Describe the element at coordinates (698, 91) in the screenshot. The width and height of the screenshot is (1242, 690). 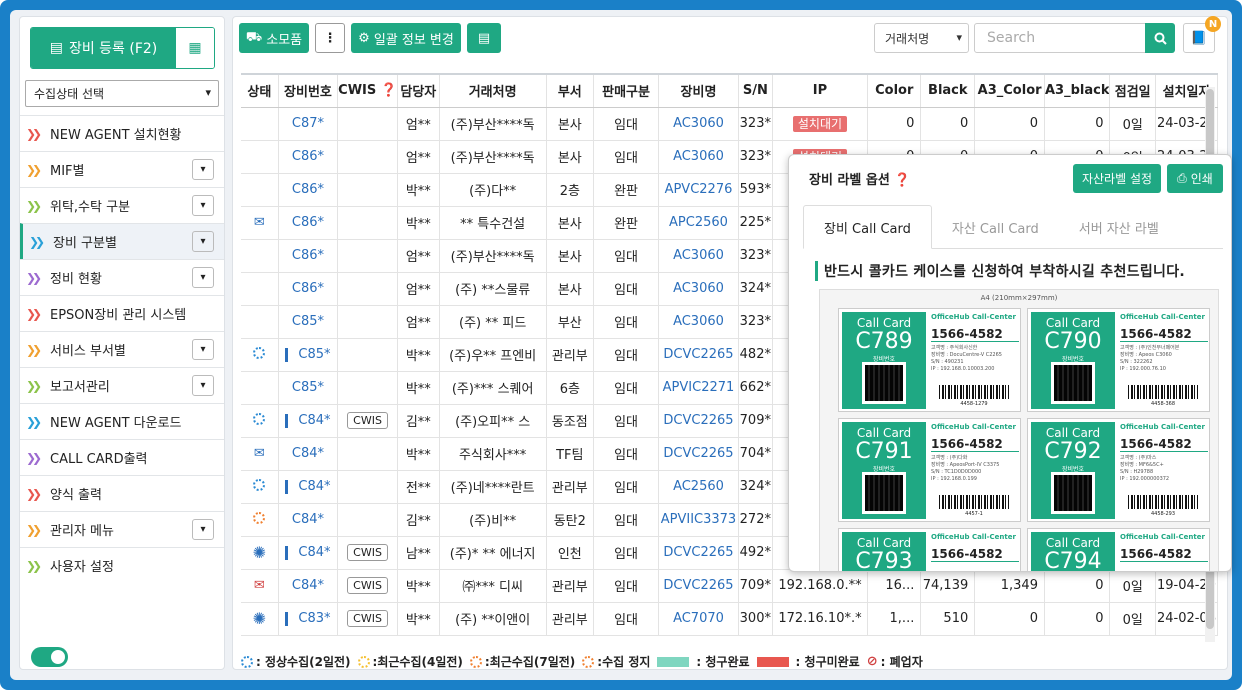
I see `column-header: 장비명` at that location.